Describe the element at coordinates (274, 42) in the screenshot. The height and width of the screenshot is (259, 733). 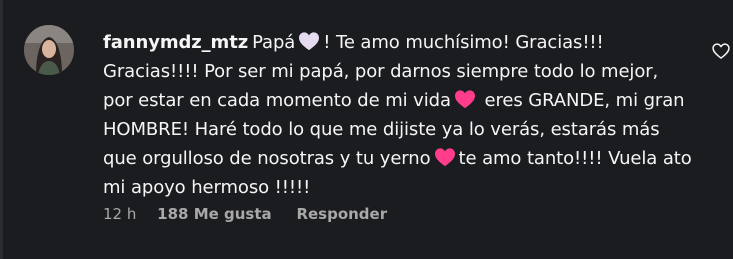
I see `comment-text-segment: Papá` at that location.